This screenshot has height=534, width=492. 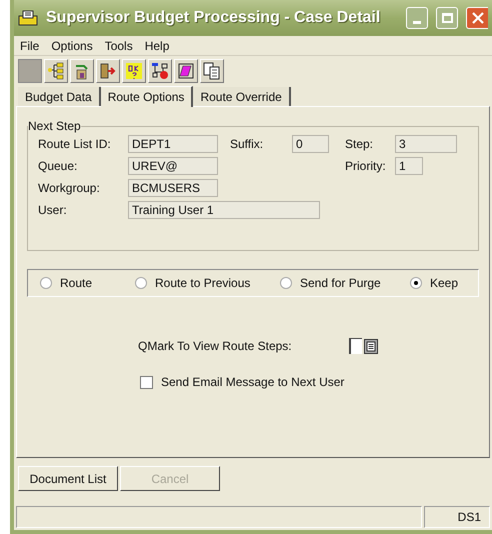 I want to click on field-label: User:, so click(x=53, y=210).